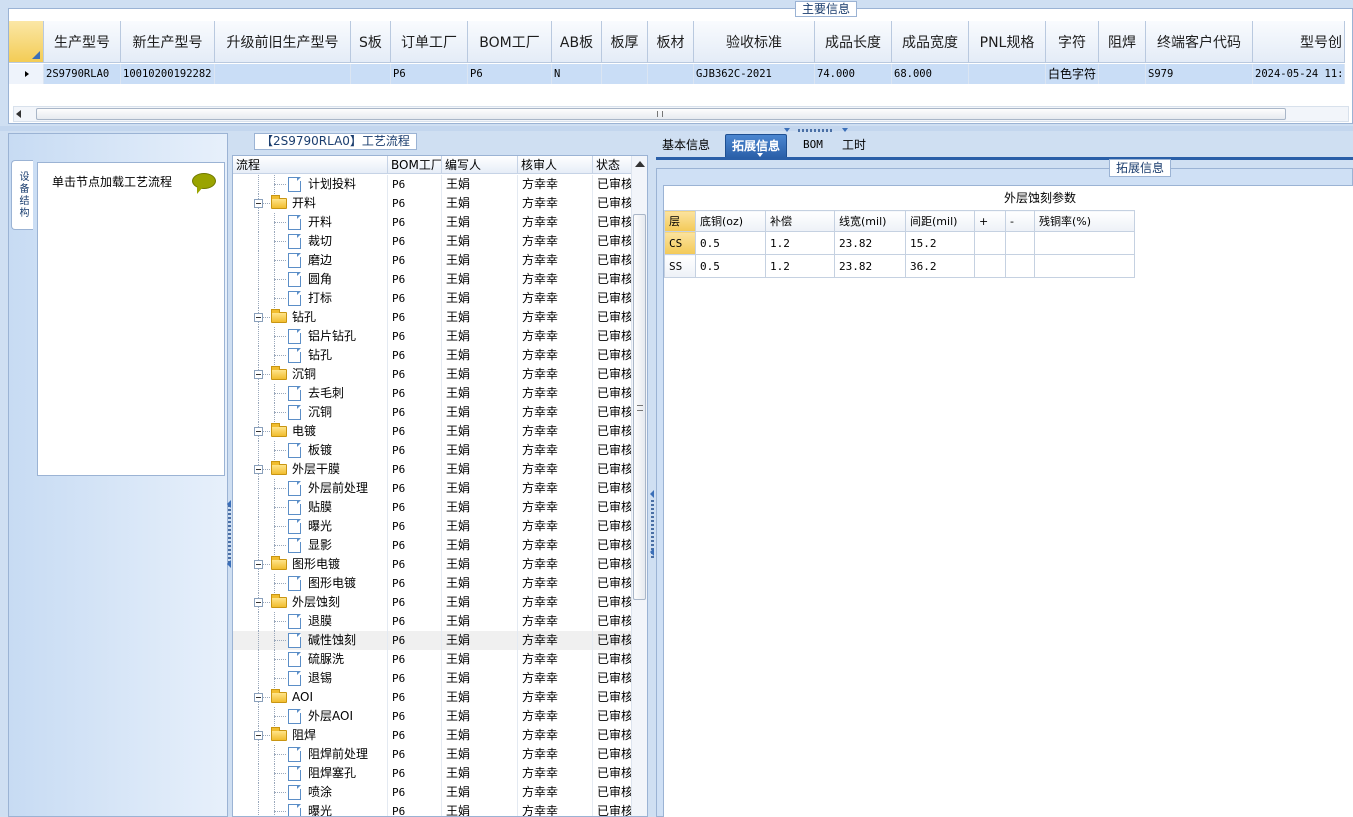 The height and width of the screenshot is (817, 1353). What do you see at coordinates (680, 221) in the screenshot?
I see `col-header: 层` at bounding box center [680, 221].